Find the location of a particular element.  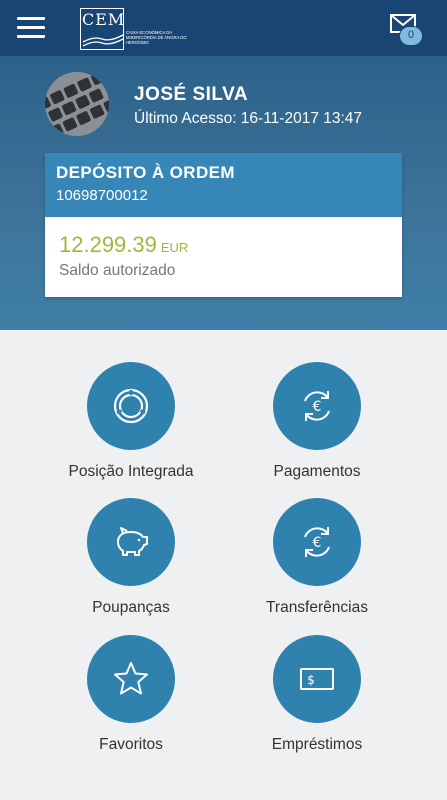

menu-item-posicao-integrada: Posição Integrada is located at coordinates (131, 427).